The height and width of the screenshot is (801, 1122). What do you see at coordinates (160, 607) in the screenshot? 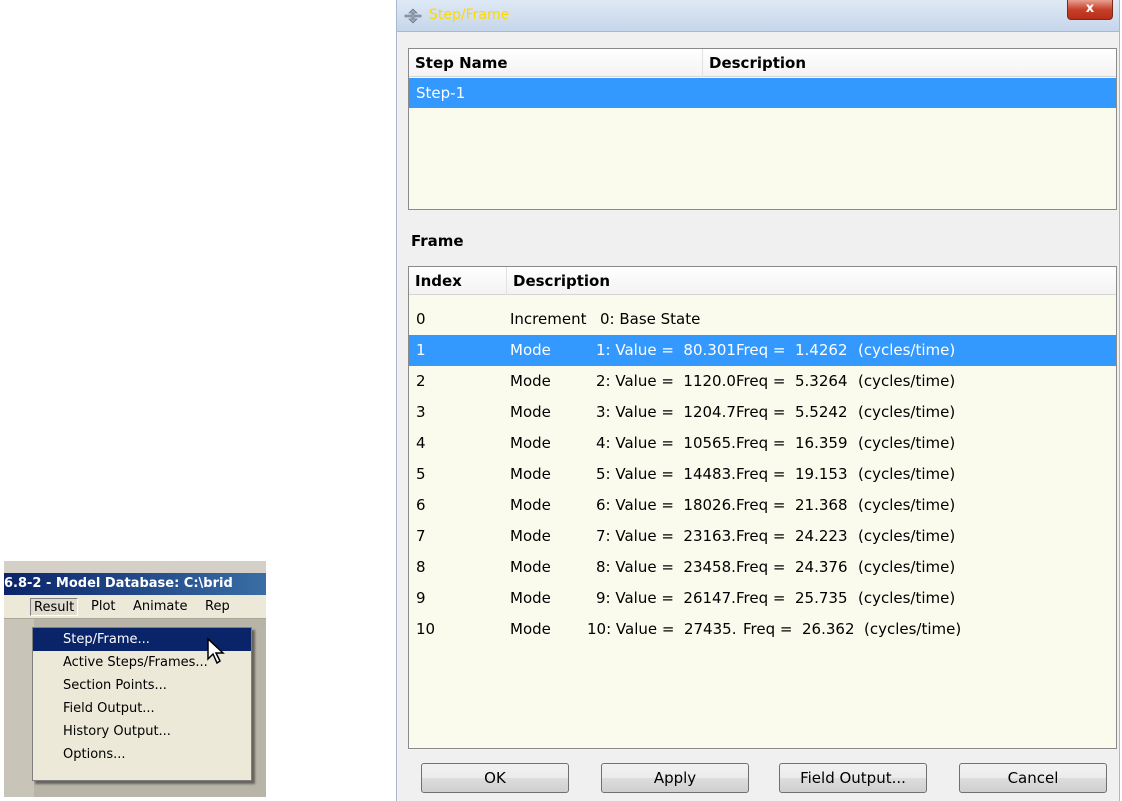
I see `menu-animate: Animate` at bounding box center [160, 607].